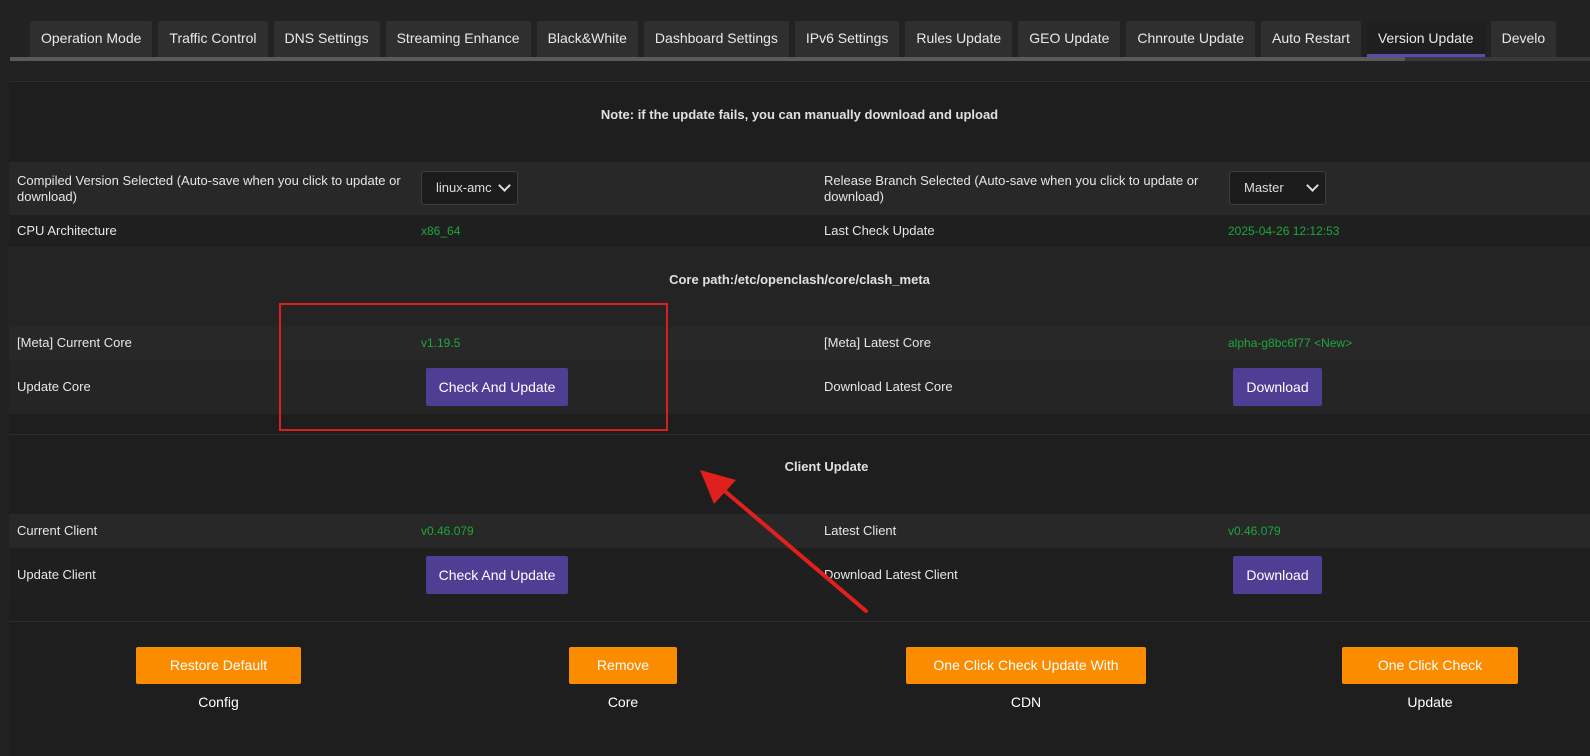 This screenshot has height=756, width=1590. I want to click on check-and-update-client-button: Check And Update, so click(497, 575).